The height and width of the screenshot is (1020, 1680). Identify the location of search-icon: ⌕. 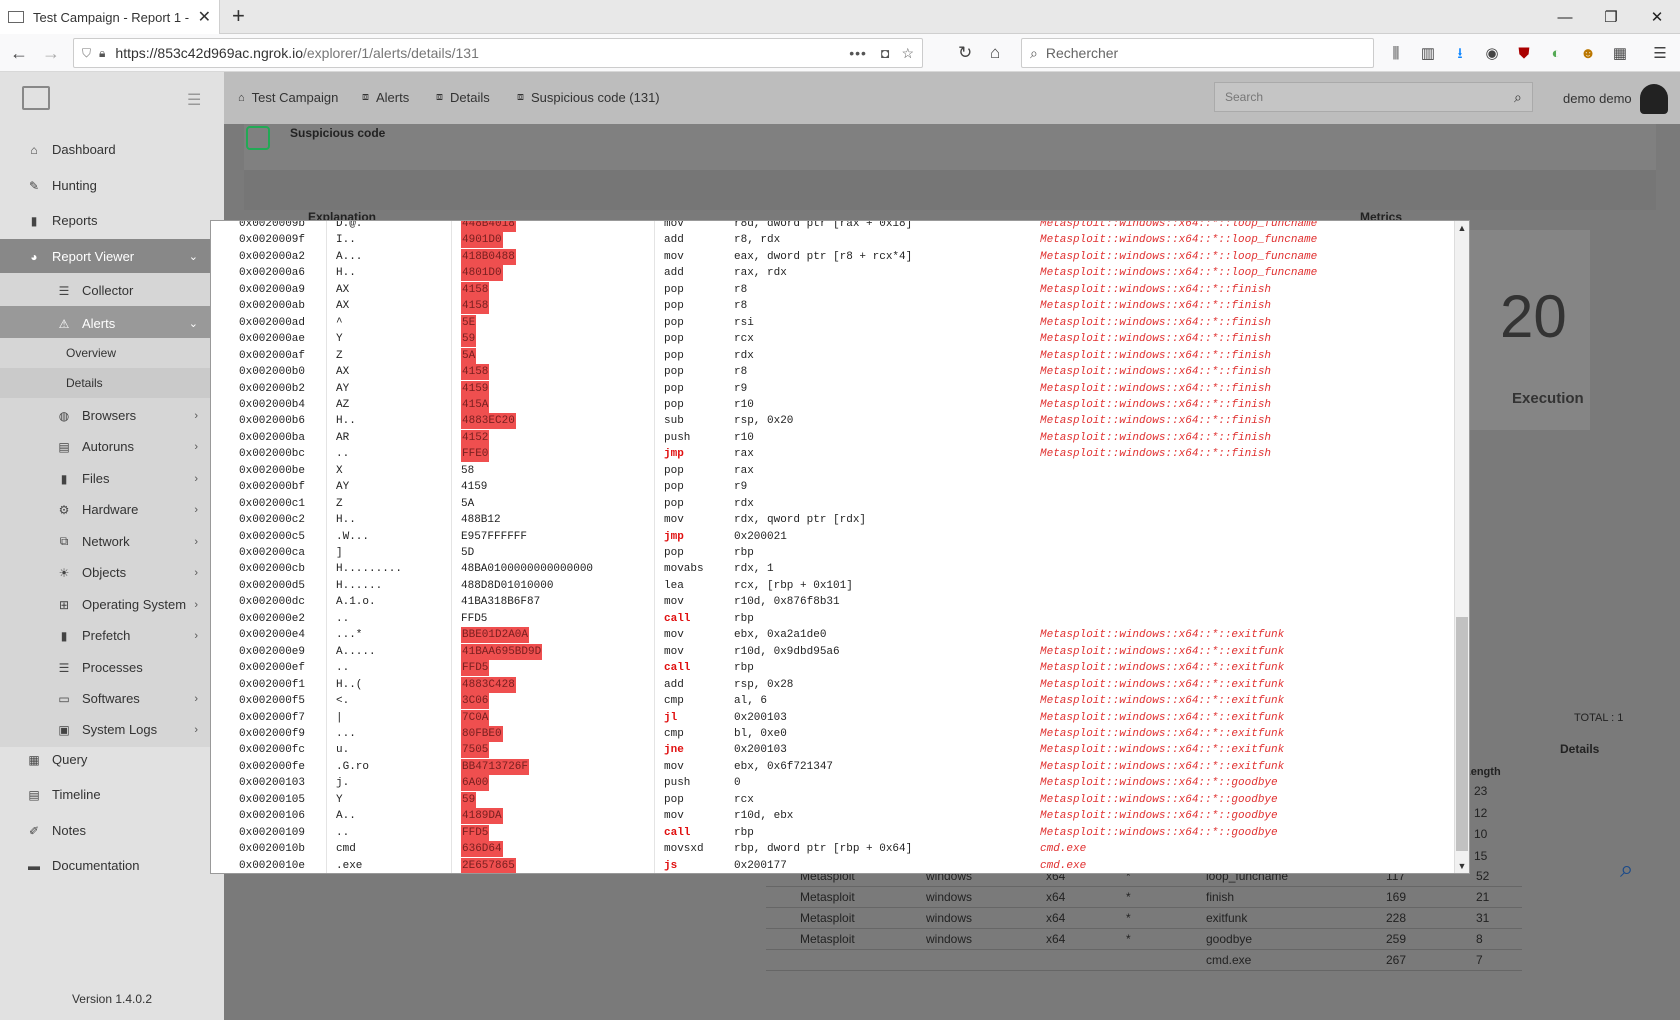
(1518, 97).